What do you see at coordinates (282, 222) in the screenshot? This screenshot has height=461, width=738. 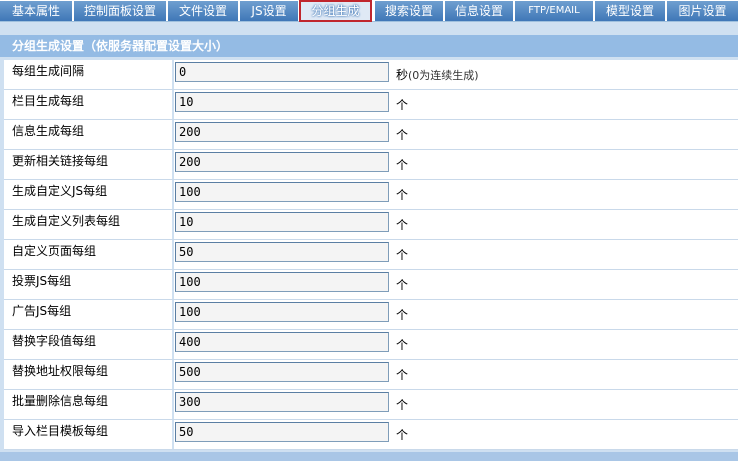 I see `custom-list-per-group-input` at bounding box center [282, 222].